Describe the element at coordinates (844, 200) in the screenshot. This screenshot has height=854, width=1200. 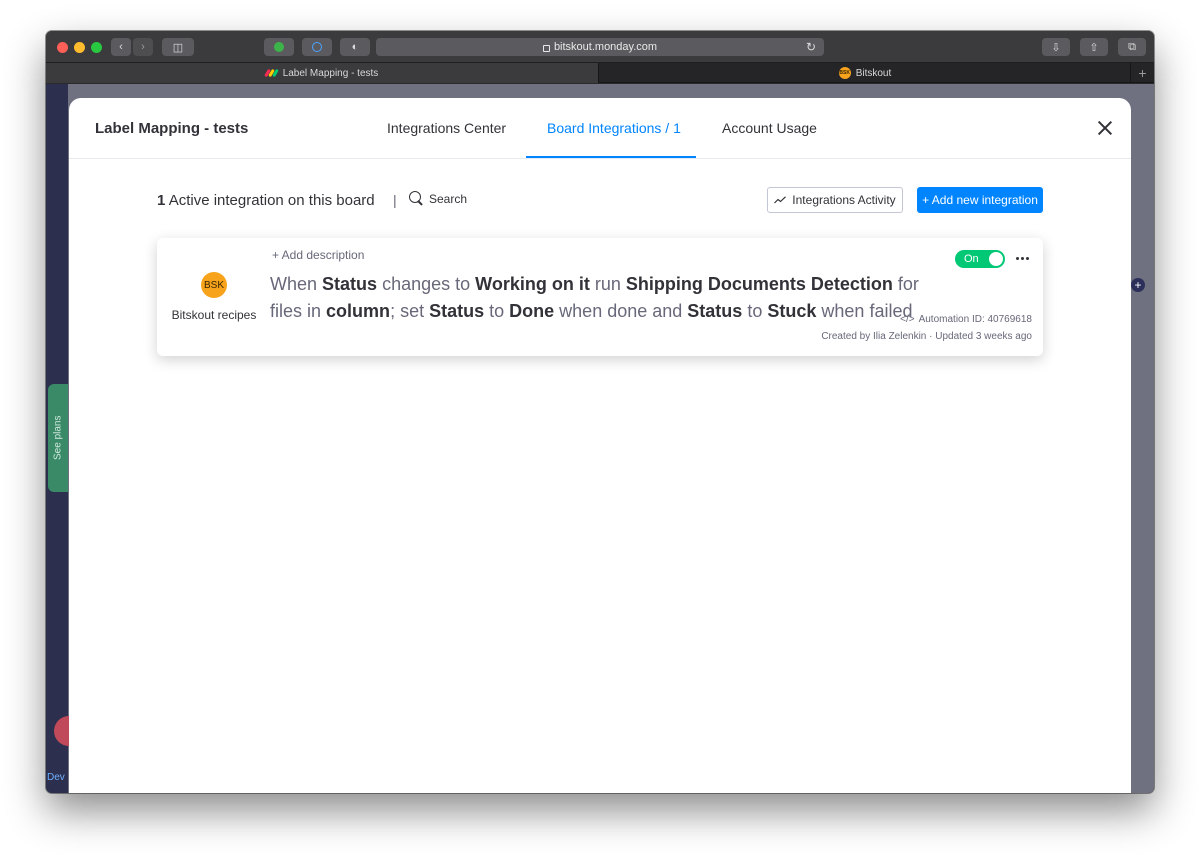
I see `integrations-activity-label: Integrations Activity` at that location.